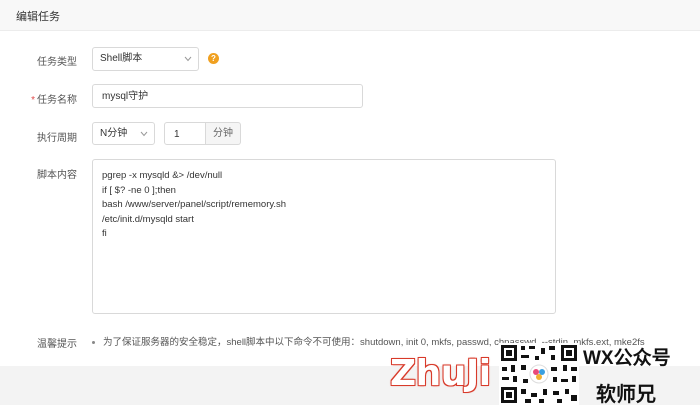  What do you see at coordinates (121, 58) in the screenshot?
I see `task-type-value: Shell脚本` at bounding box center [121, 58].